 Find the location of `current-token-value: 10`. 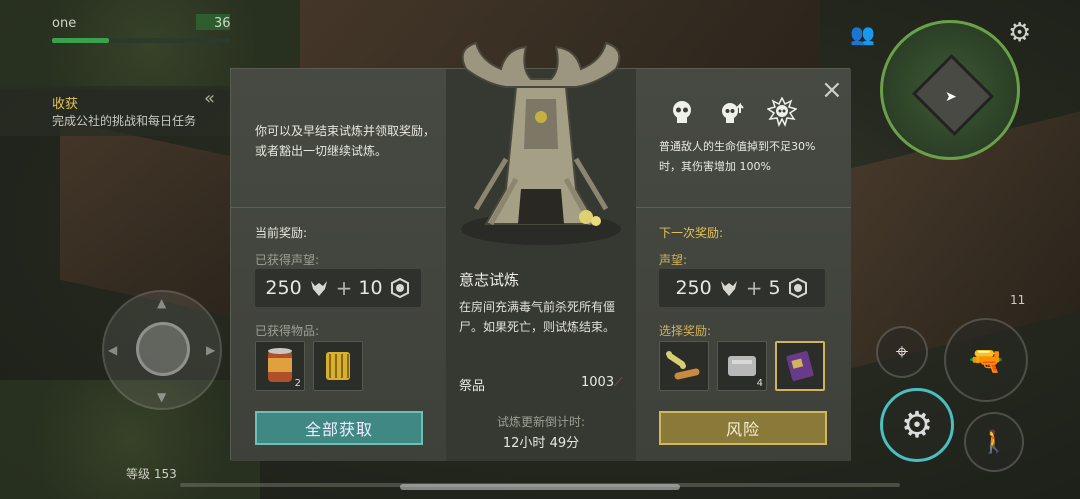

current-token-value: 10 is located at coordinates (370, 288).